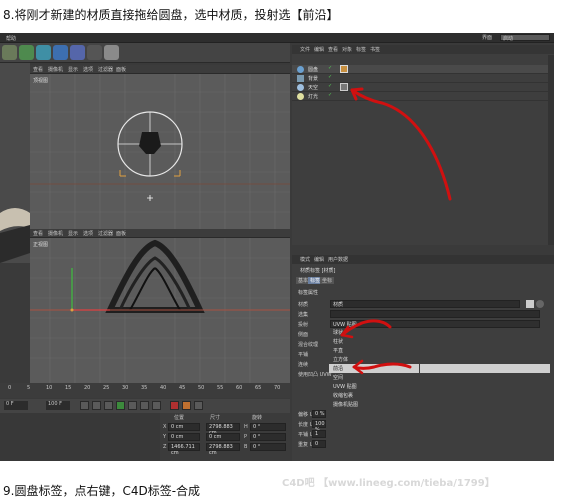 This screenshot has width=581, height=500. What do you see at coordinates (160, 69) in the screenshot?
I see `viewport-top-menu: 查看 摄像机 显示 选项 过滤器 面板` at bounding box center [160, 69].